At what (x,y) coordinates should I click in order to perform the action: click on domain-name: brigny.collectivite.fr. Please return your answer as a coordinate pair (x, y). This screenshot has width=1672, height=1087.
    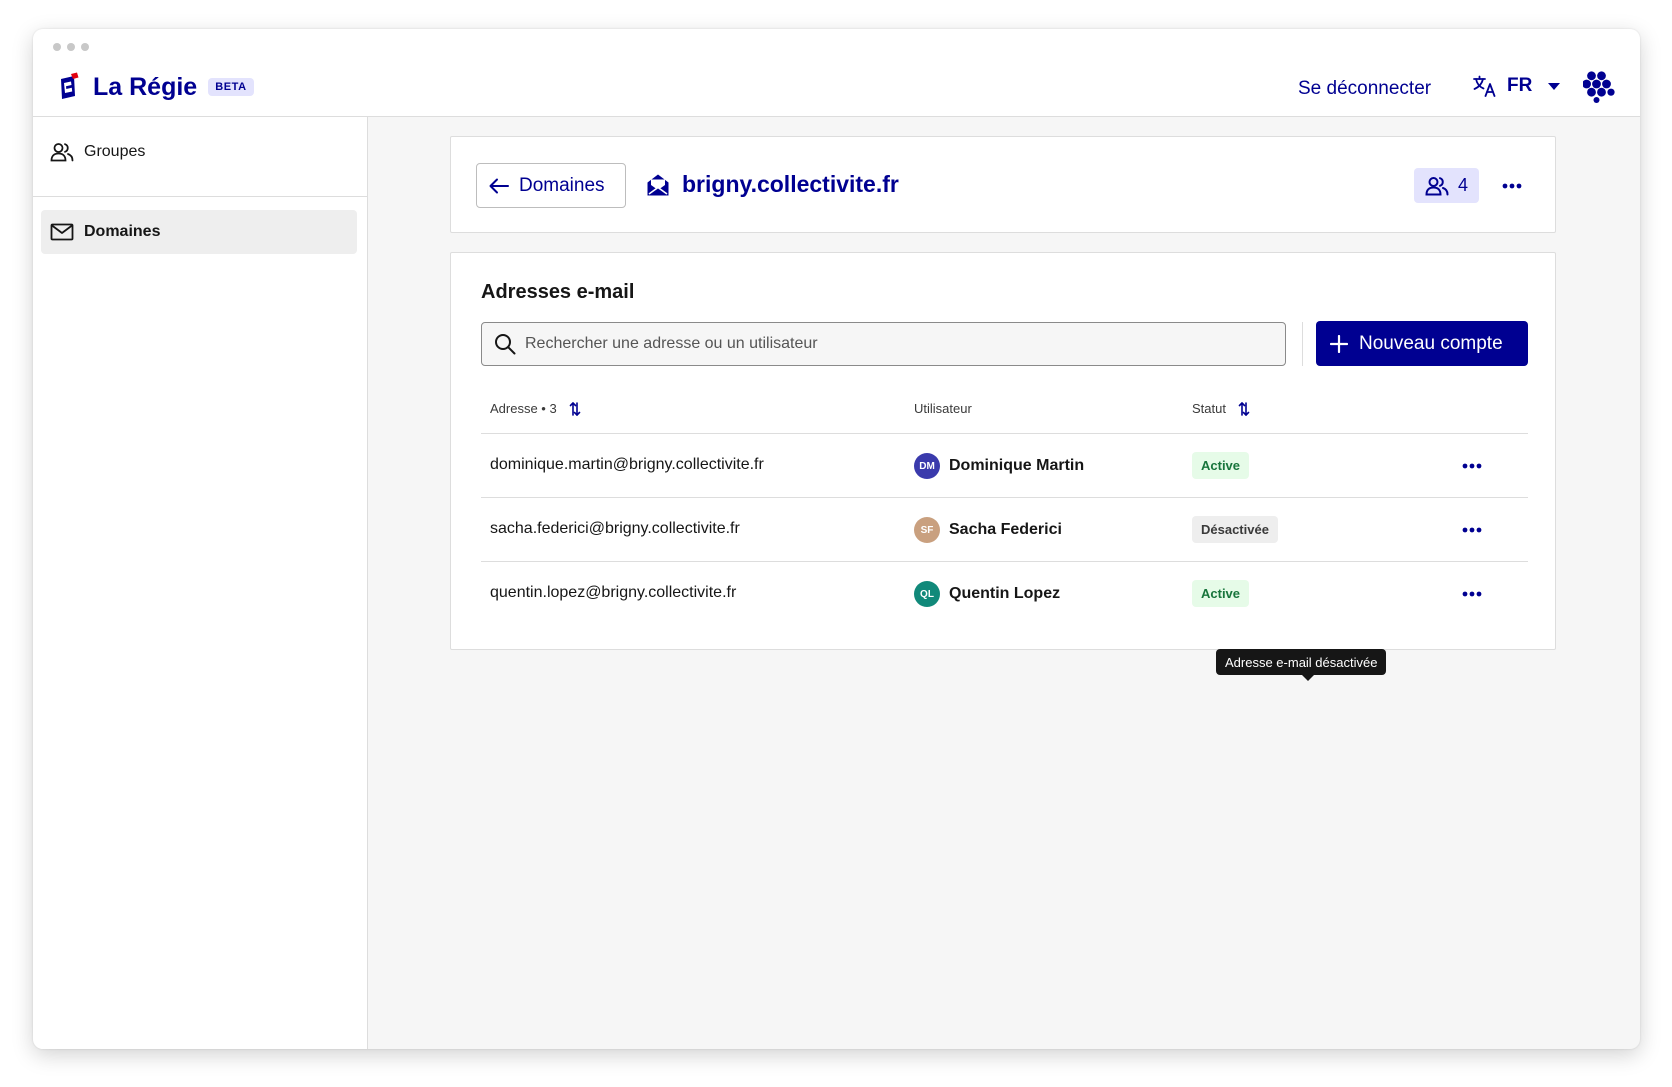
    Looking at the image, I should click on (790, 184).